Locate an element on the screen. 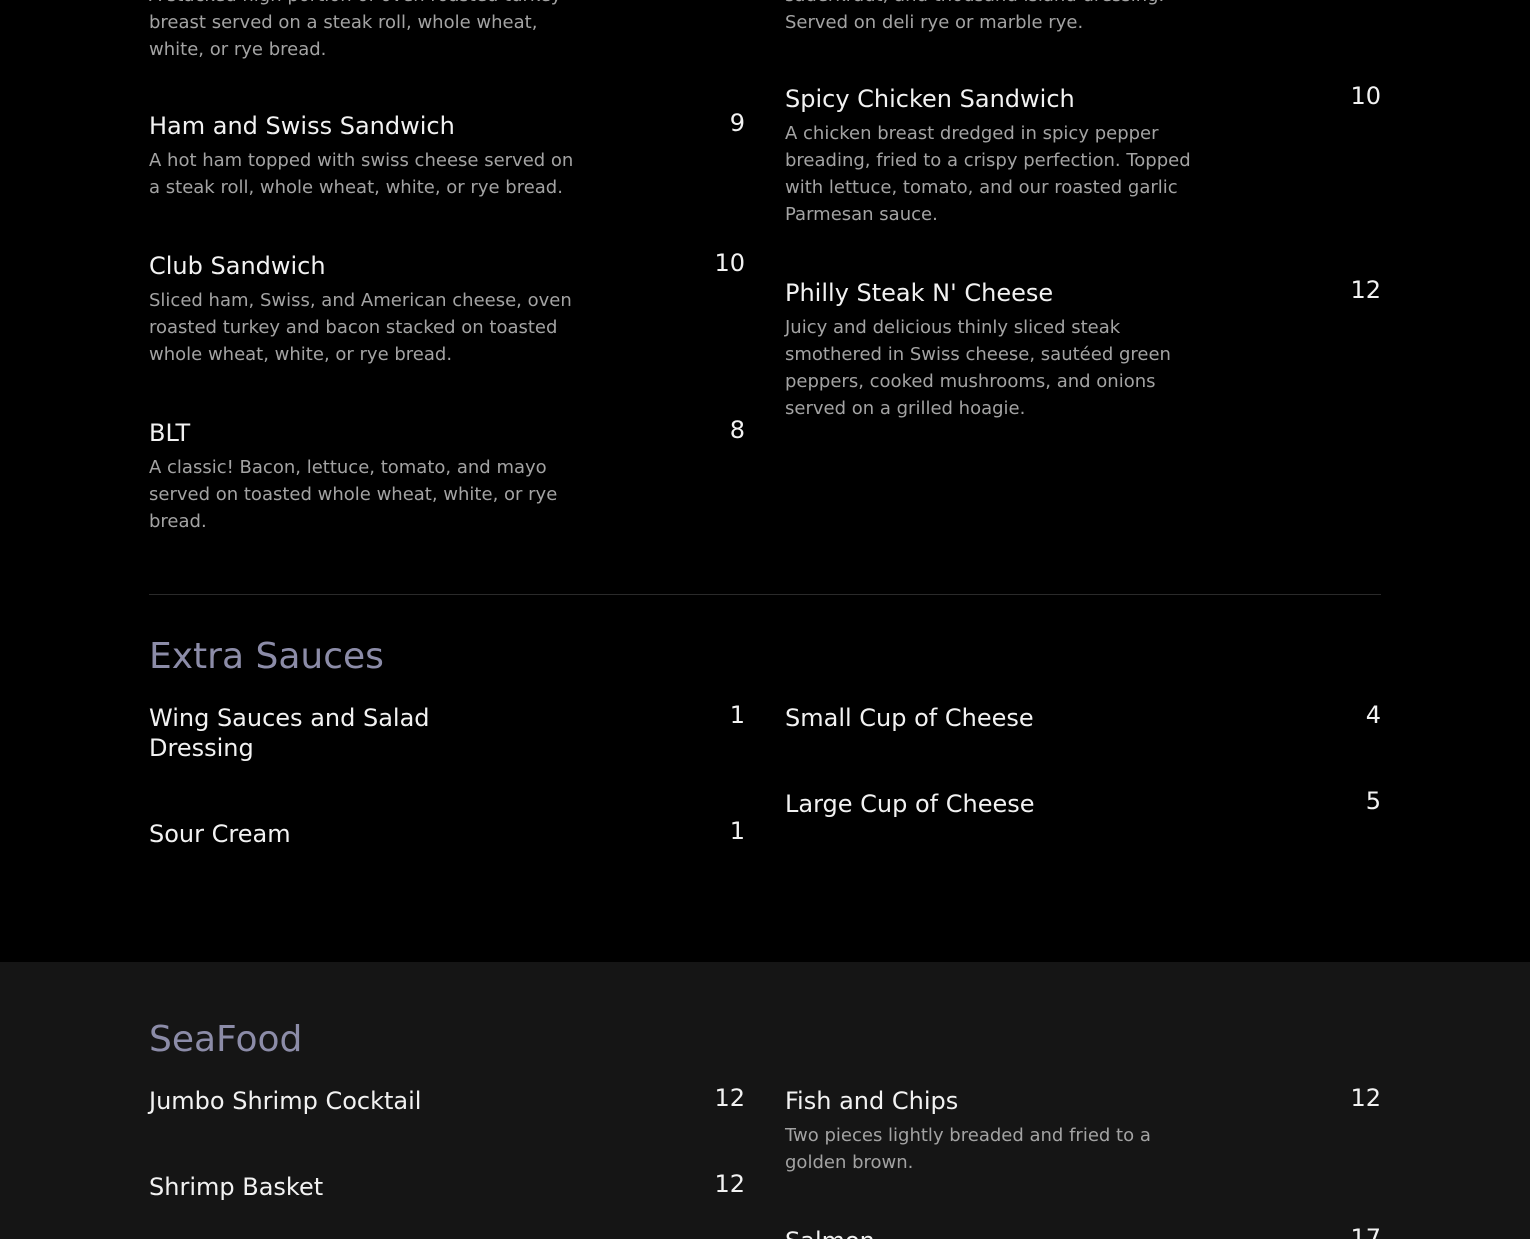 The image size is (1530, 1239). item-name: Small Cup of Cheese is located at coordinates (909, 718).